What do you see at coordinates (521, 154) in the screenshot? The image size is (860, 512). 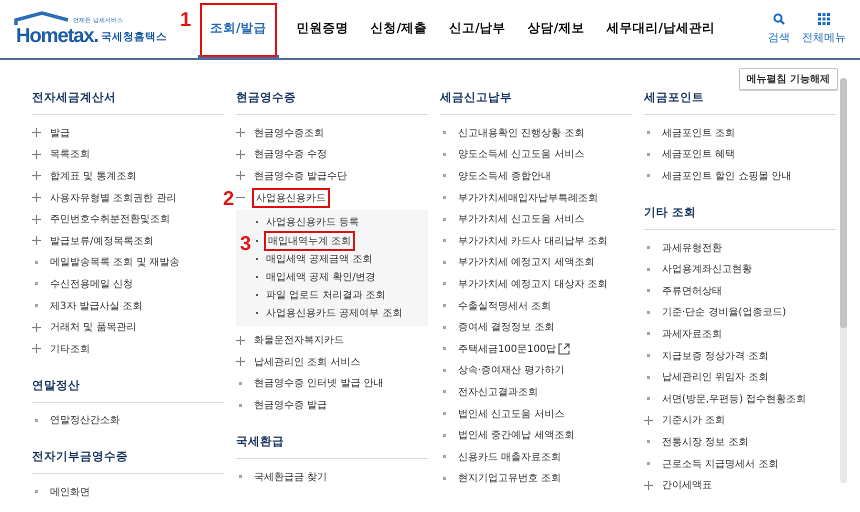 I see `menu-link: 양도소득세 신고도움 서비스` at bounding box center [521, 154].